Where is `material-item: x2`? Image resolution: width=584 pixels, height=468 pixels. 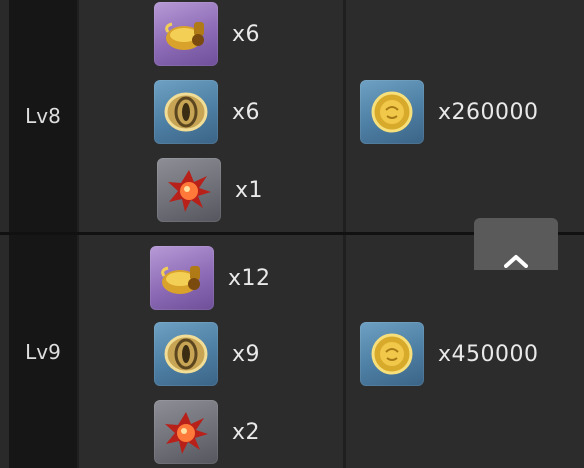
material-item: x2 is located at coordinates (207, 432).